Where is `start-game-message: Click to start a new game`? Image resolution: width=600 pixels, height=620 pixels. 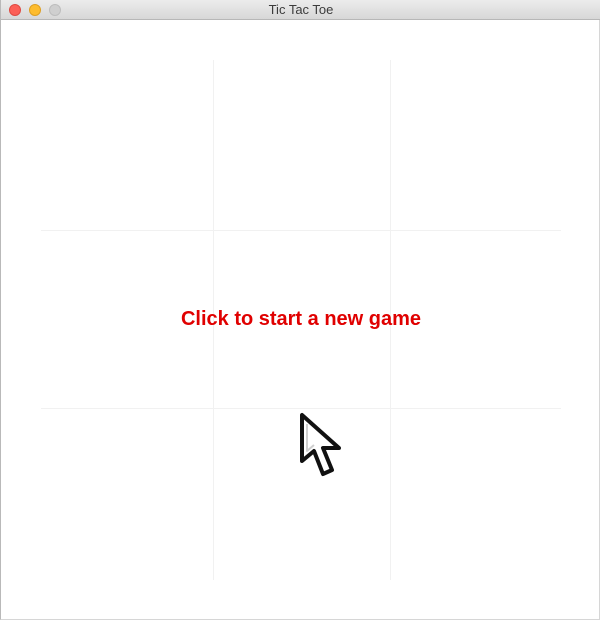 start-game-message: Click to start a new game is located at coordinates (300, 319).